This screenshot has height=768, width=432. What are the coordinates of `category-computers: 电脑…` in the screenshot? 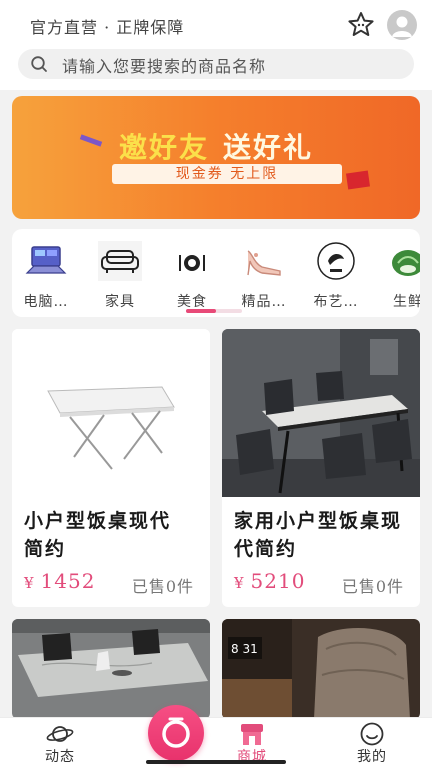 It's located at (46, 274).